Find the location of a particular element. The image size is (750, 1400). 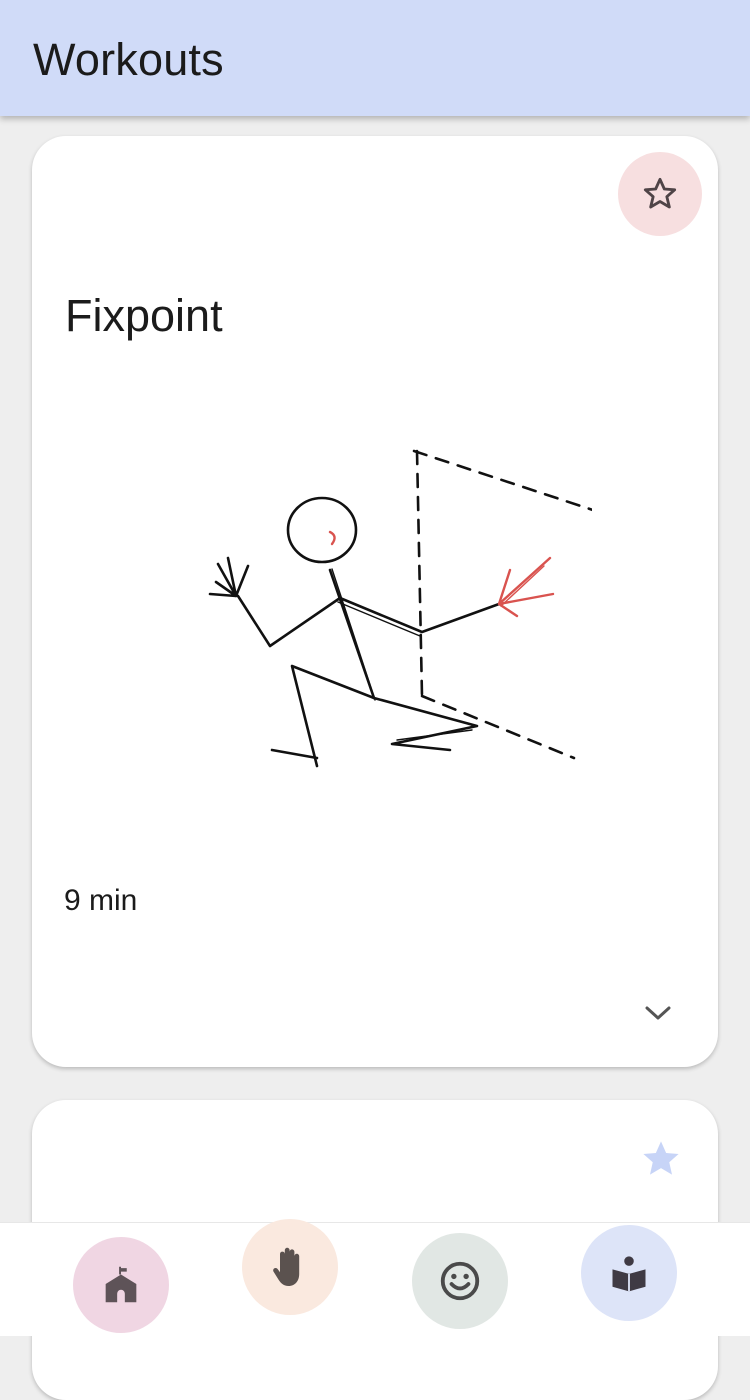

workout-duration: 9 min is located at coordinates (101, 900).